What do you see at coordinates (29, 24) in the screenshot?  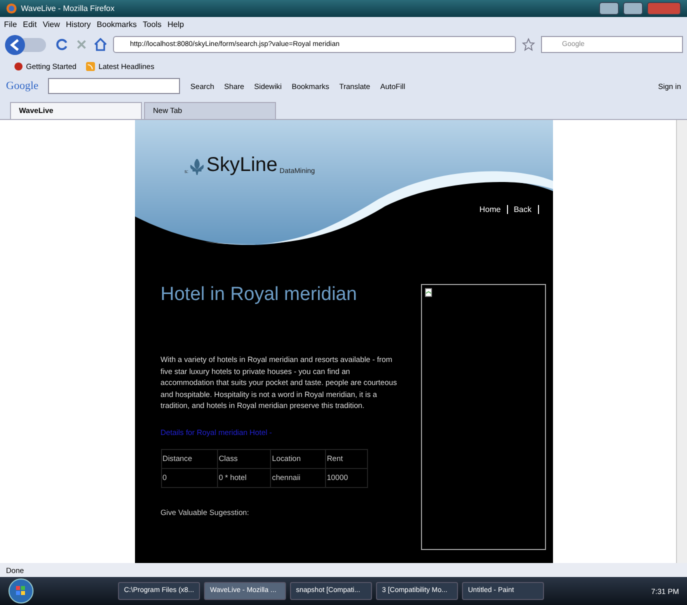 I see `menu-item: Edit` at bounding box center [29, 24].